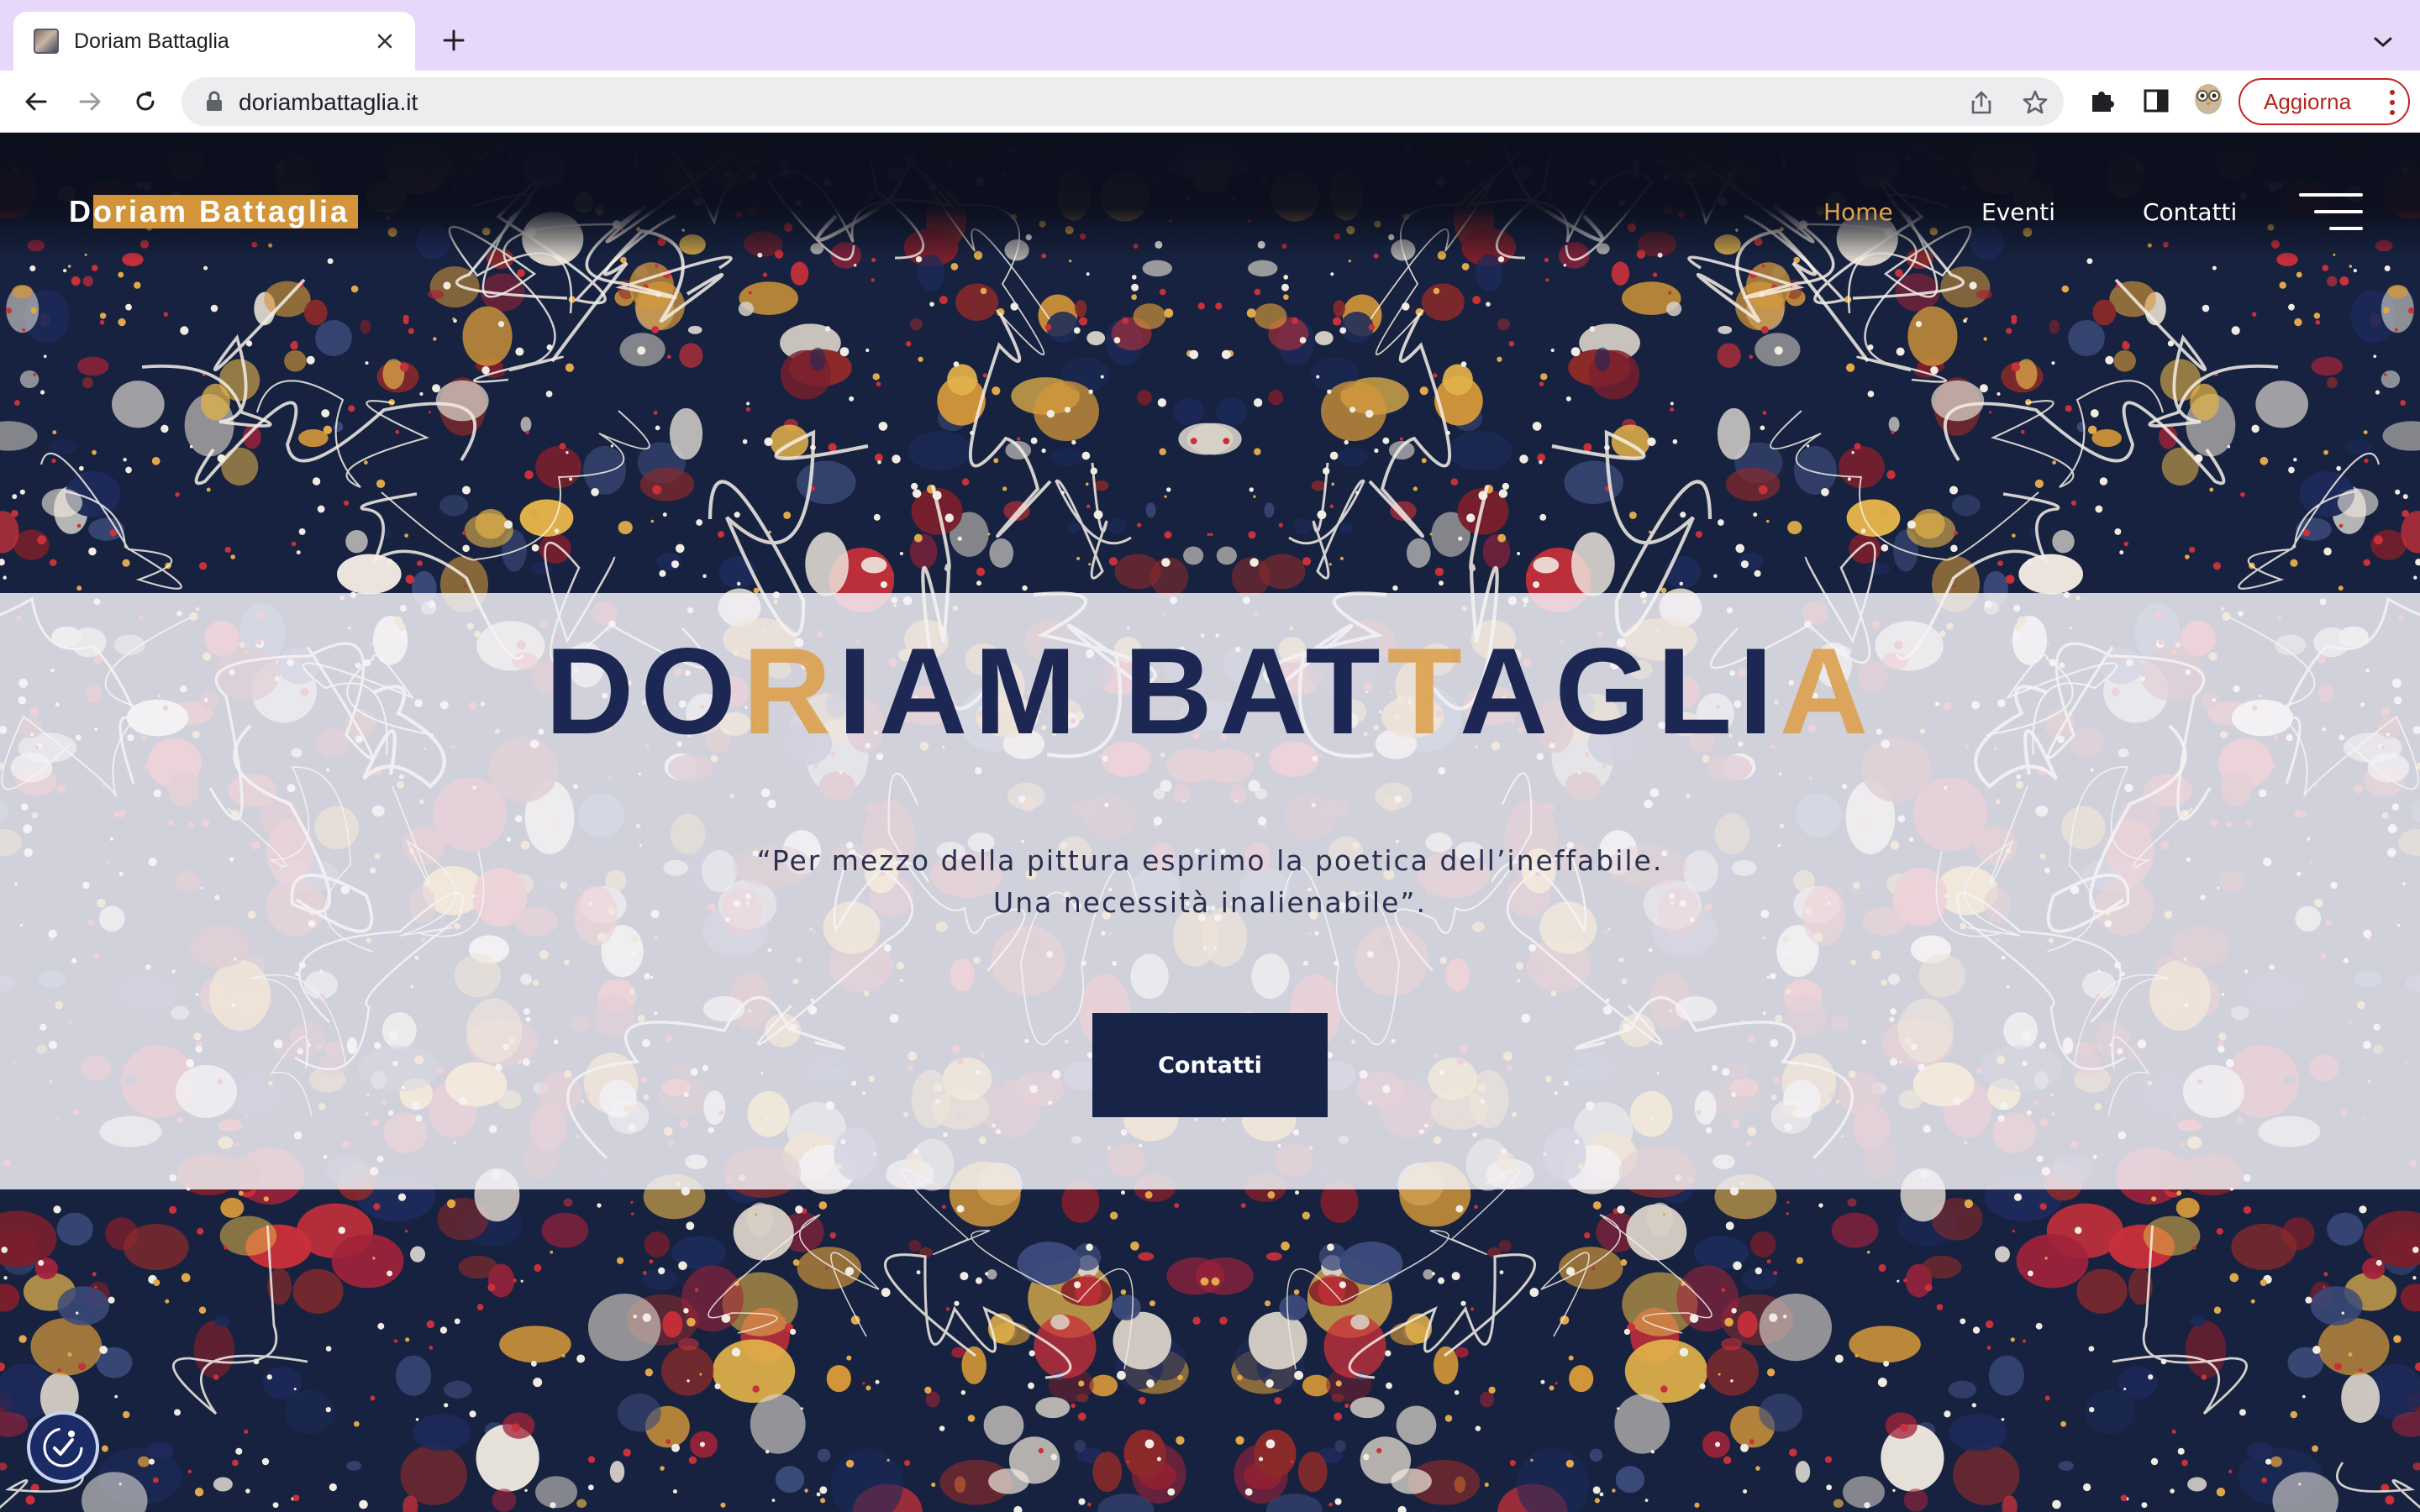 This screenshot has width=2420, height=1512. I want to click on browser-tab: Doriam Battaglia, so click(214, 41).